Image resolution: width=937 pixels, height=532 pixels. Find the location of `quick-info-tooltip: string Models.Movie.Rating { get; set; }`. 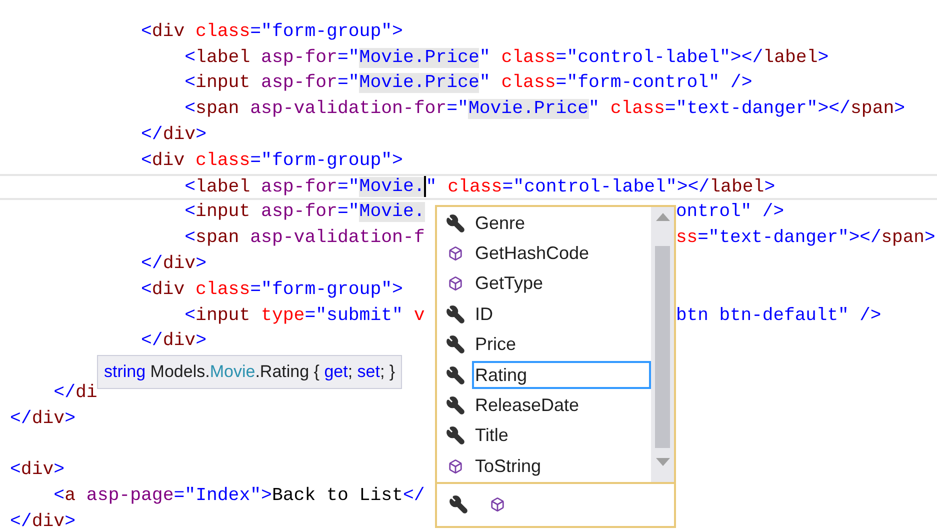

quick-info-tooltip: string Models.Movie.Rating { get; set; } is located at coordinates (249, 372).